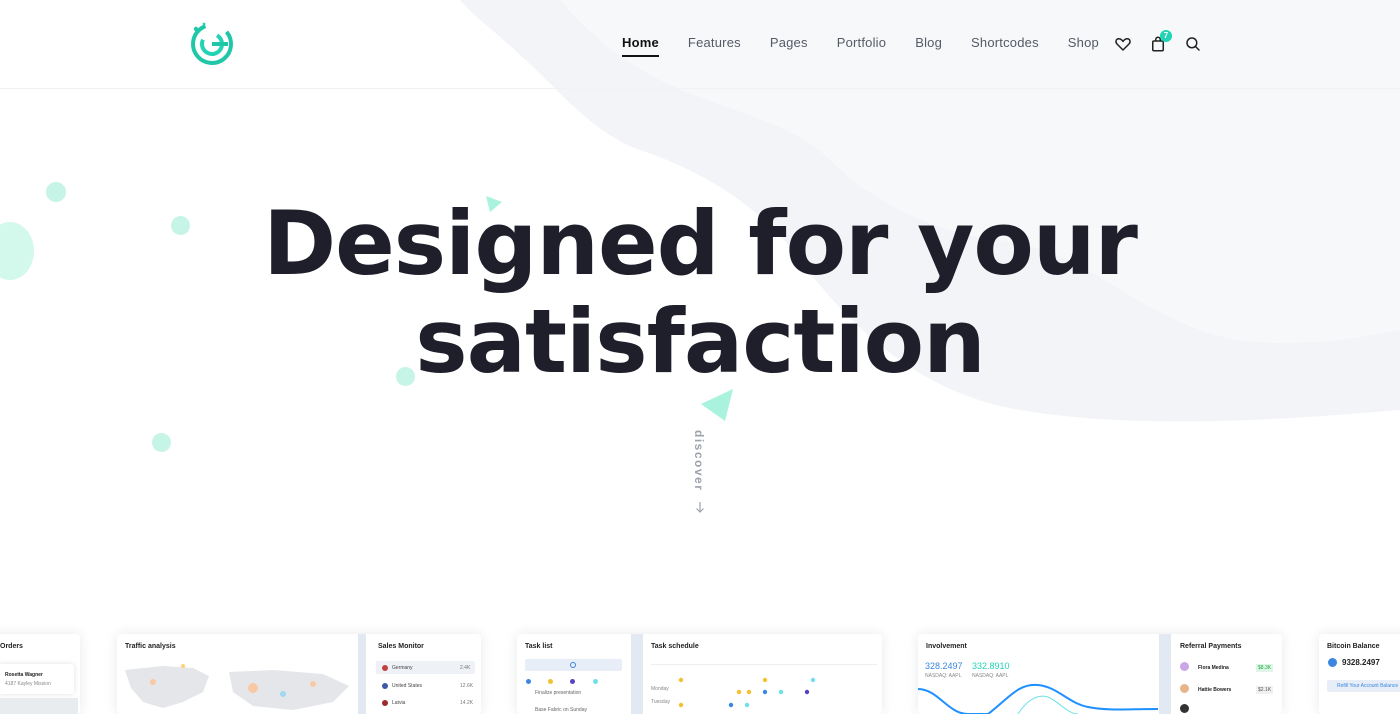  I want to click on sales-country: Latvia, so click(399, 703).